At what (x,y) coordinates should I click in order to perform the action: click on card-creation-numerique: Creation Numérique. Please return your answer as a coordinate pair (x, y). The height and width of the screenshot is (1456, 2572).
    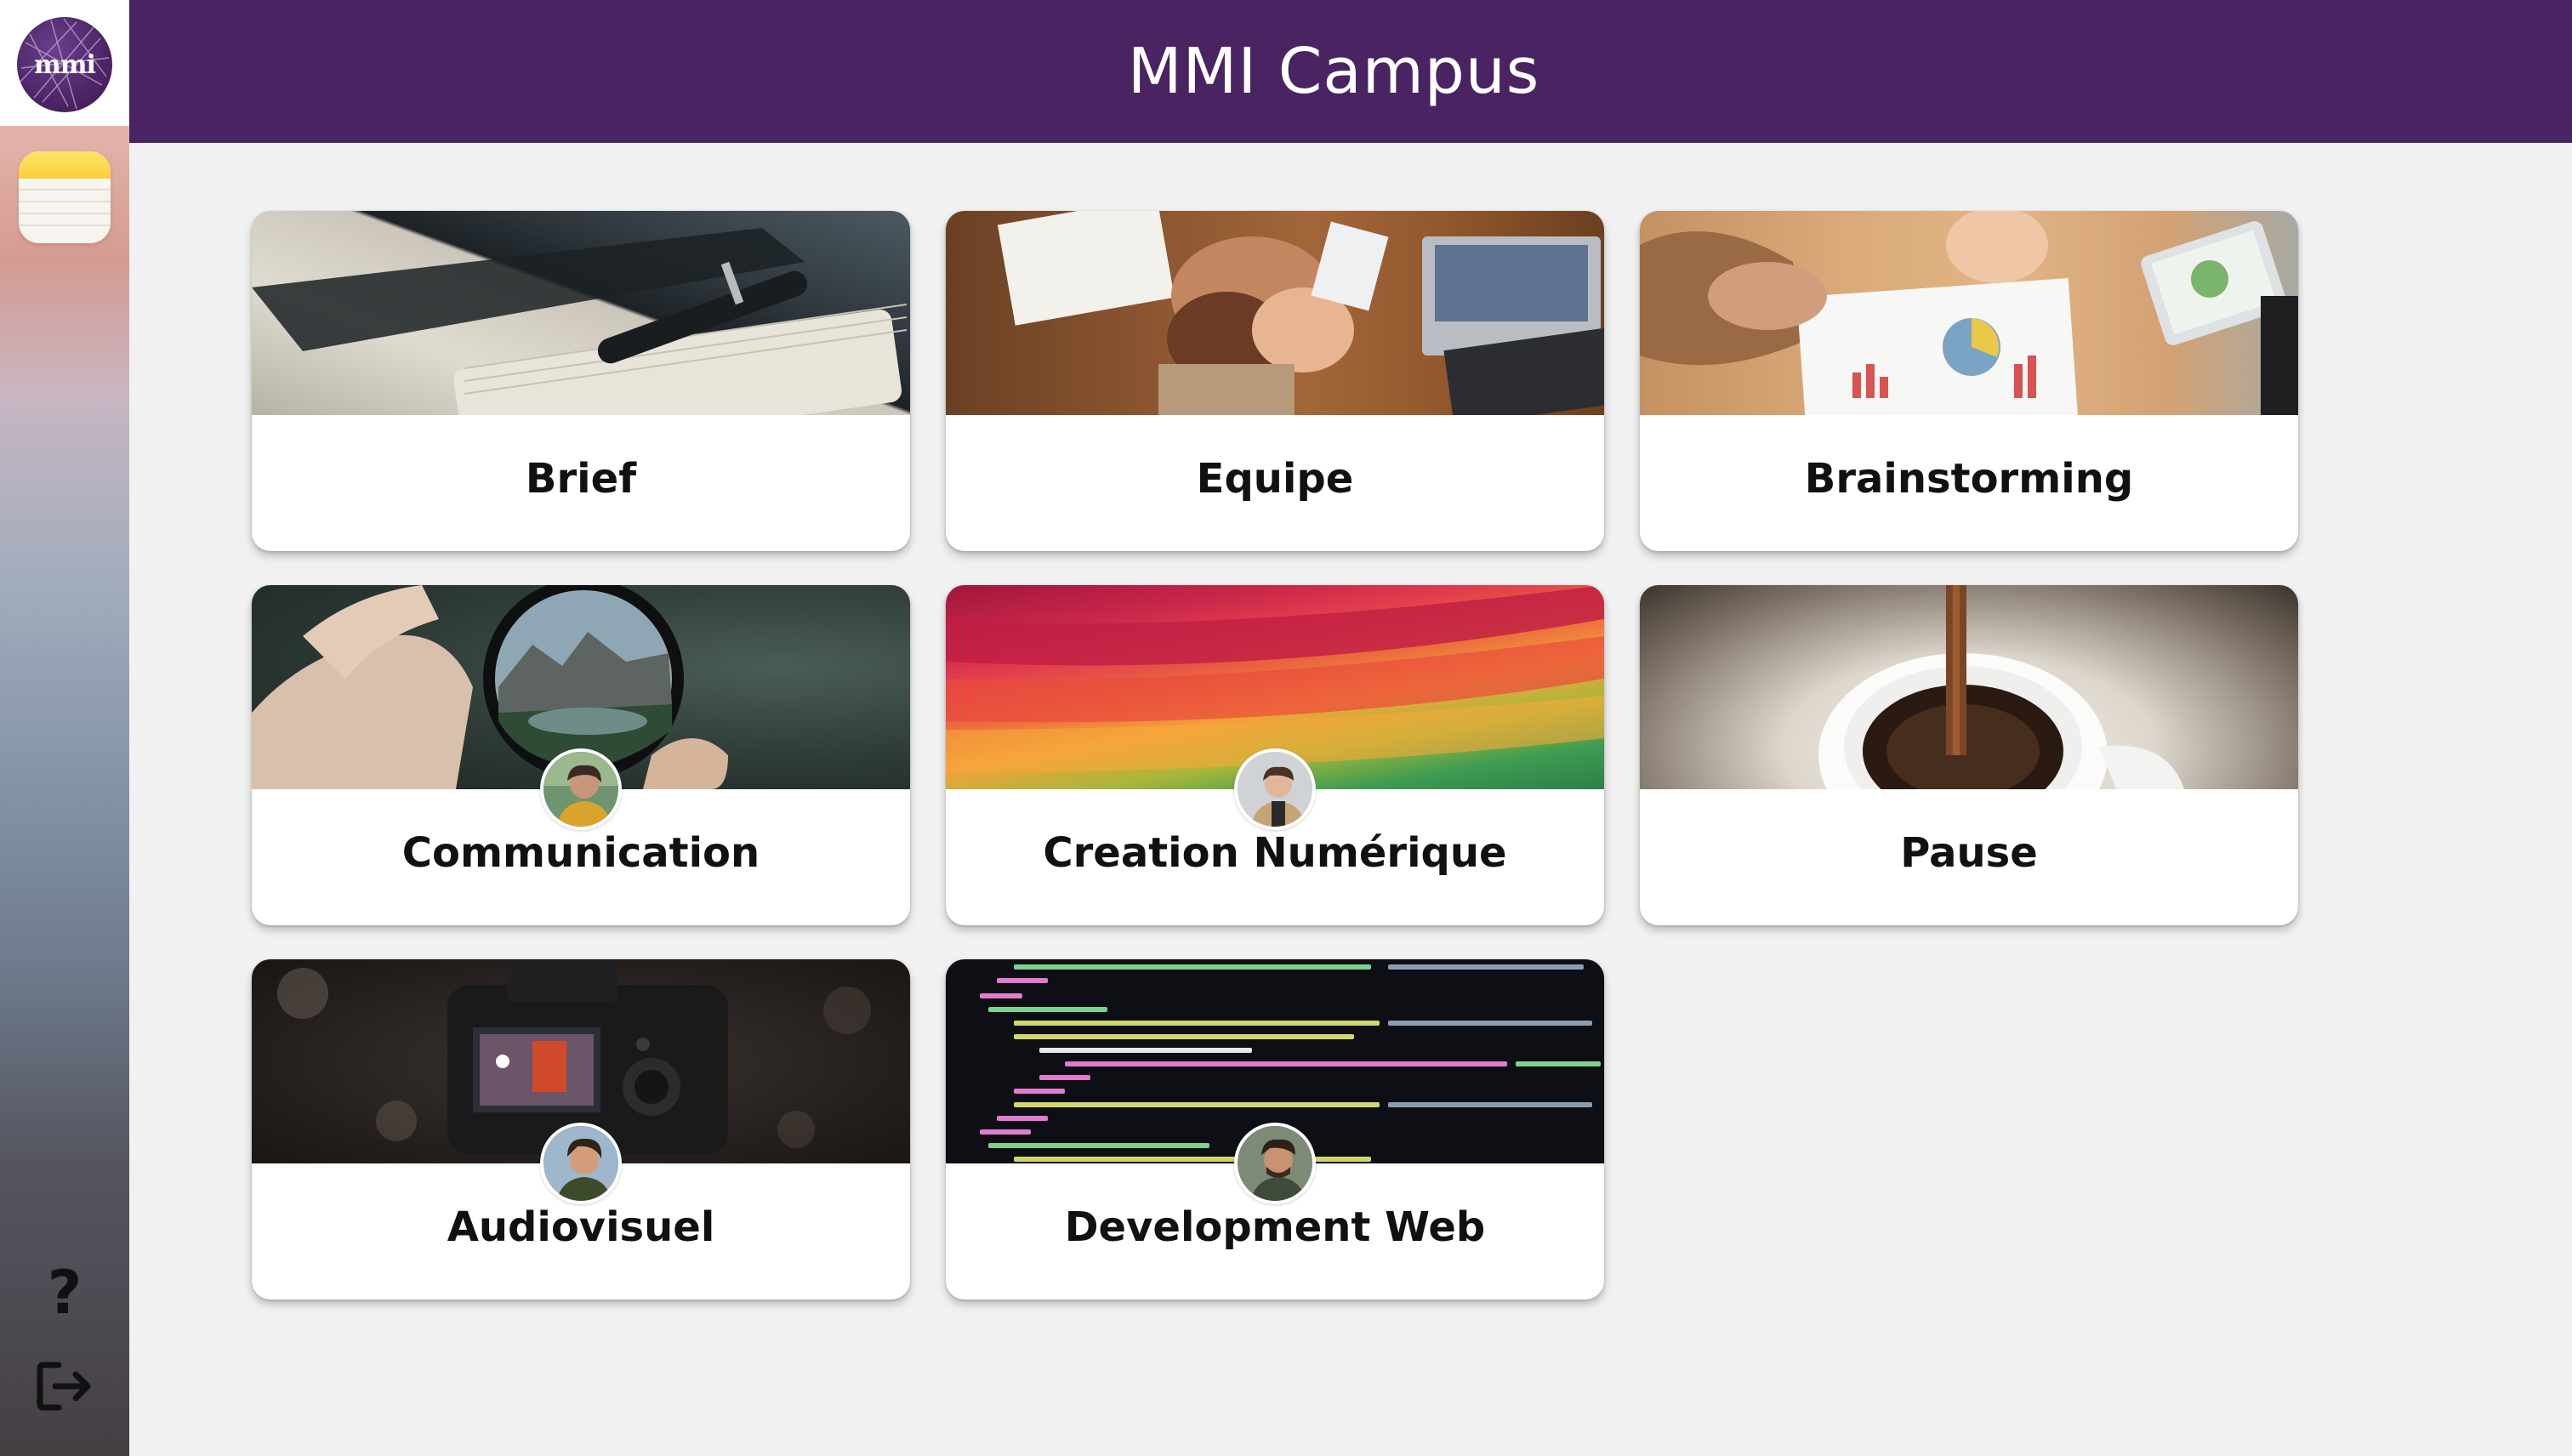
    Looking at the image, I should click on (1275, 755).